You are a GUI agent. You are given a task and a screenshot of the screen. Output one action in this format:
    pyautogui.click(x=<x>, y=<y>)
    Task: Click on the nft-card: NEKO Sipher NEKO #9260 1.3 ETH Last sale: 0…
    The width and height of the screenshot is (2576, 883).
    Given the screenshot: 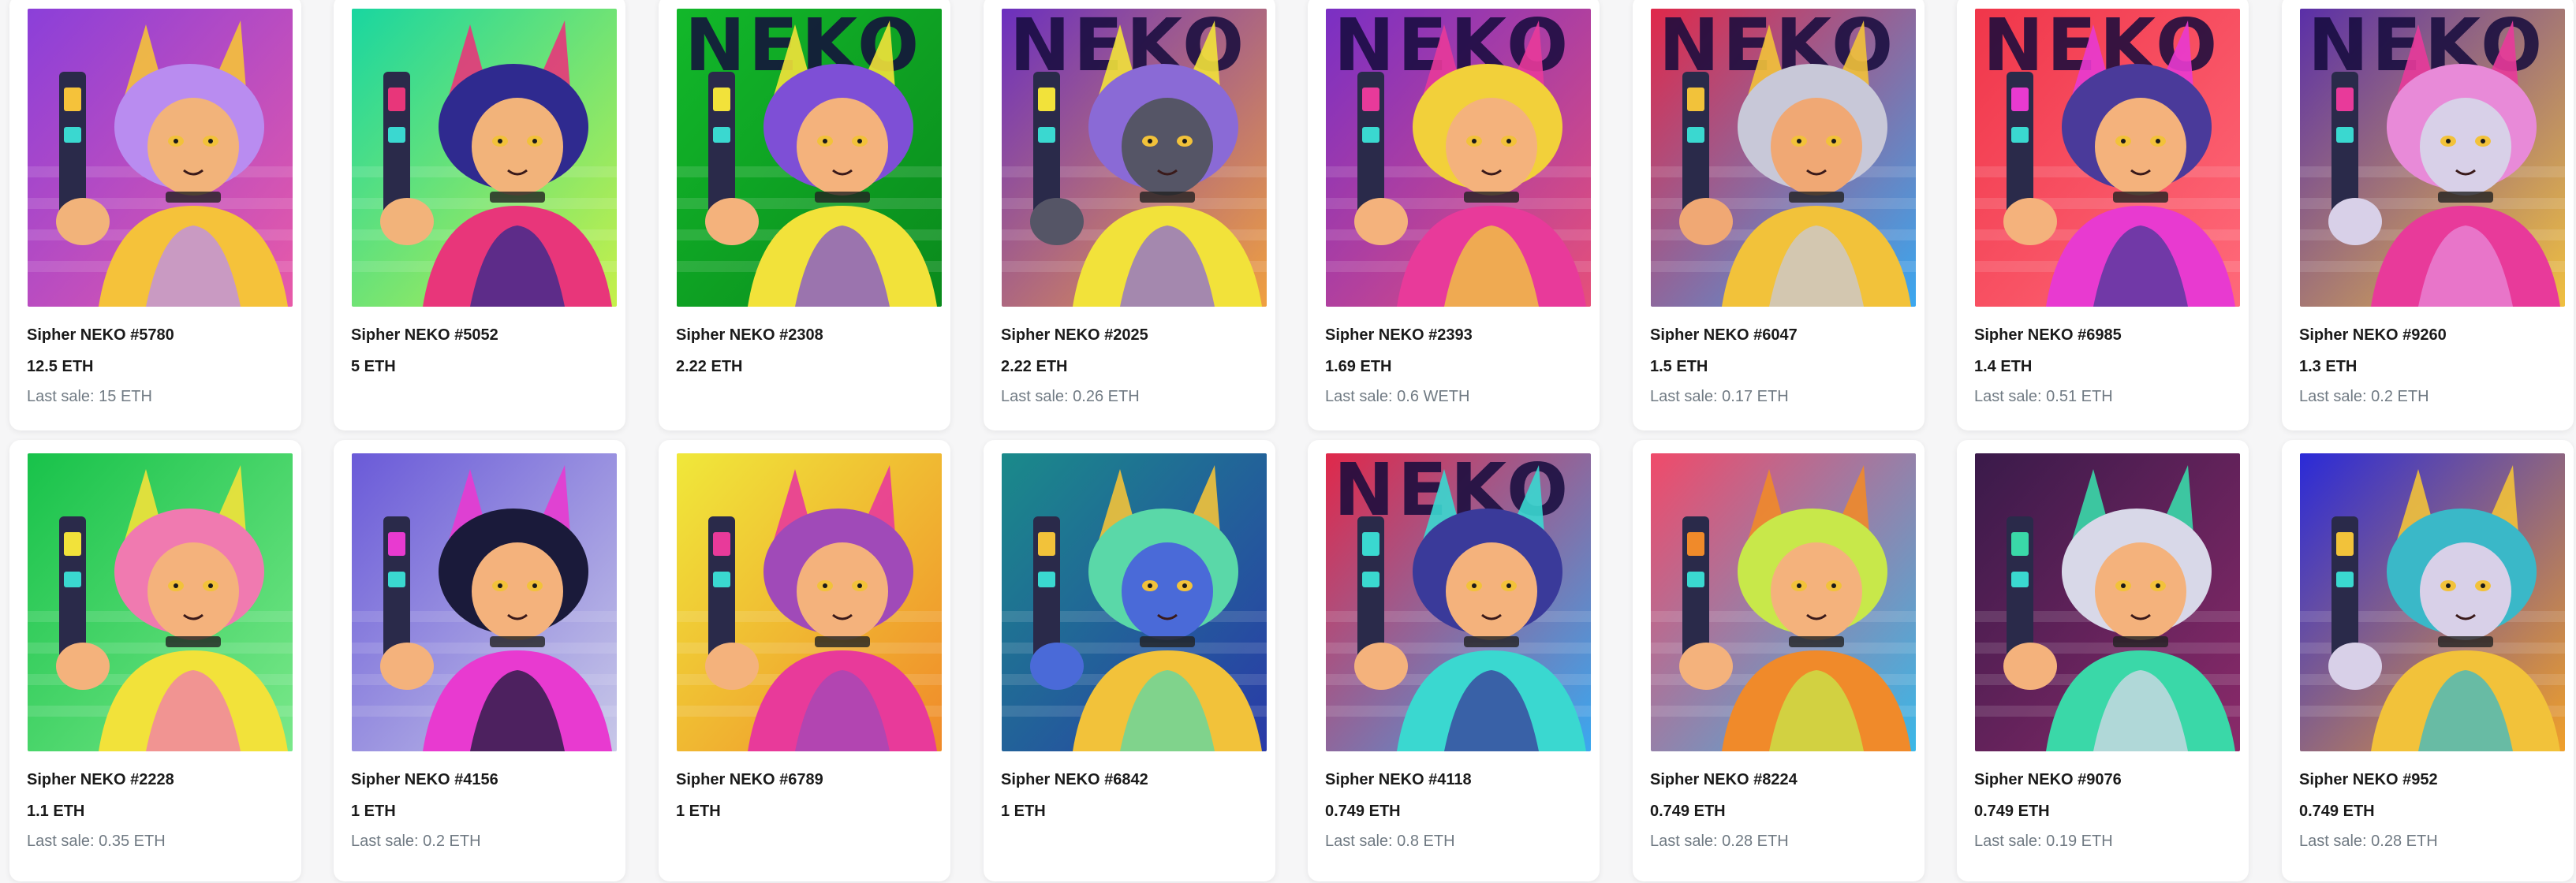 What is the action you would take?
    pyautogui.click(x=2428, y=215)
    